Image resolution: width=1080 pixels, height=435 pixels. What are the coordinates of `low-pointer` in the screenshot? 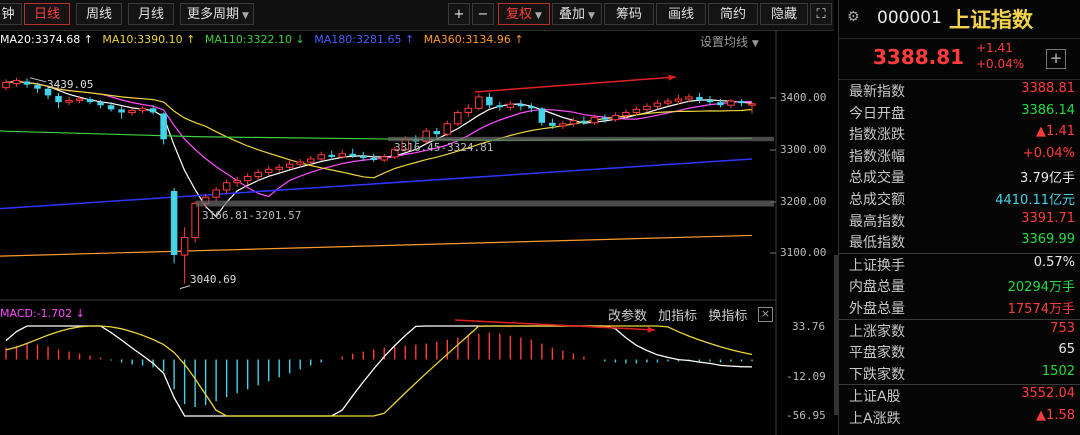 It's located at (185, 287).